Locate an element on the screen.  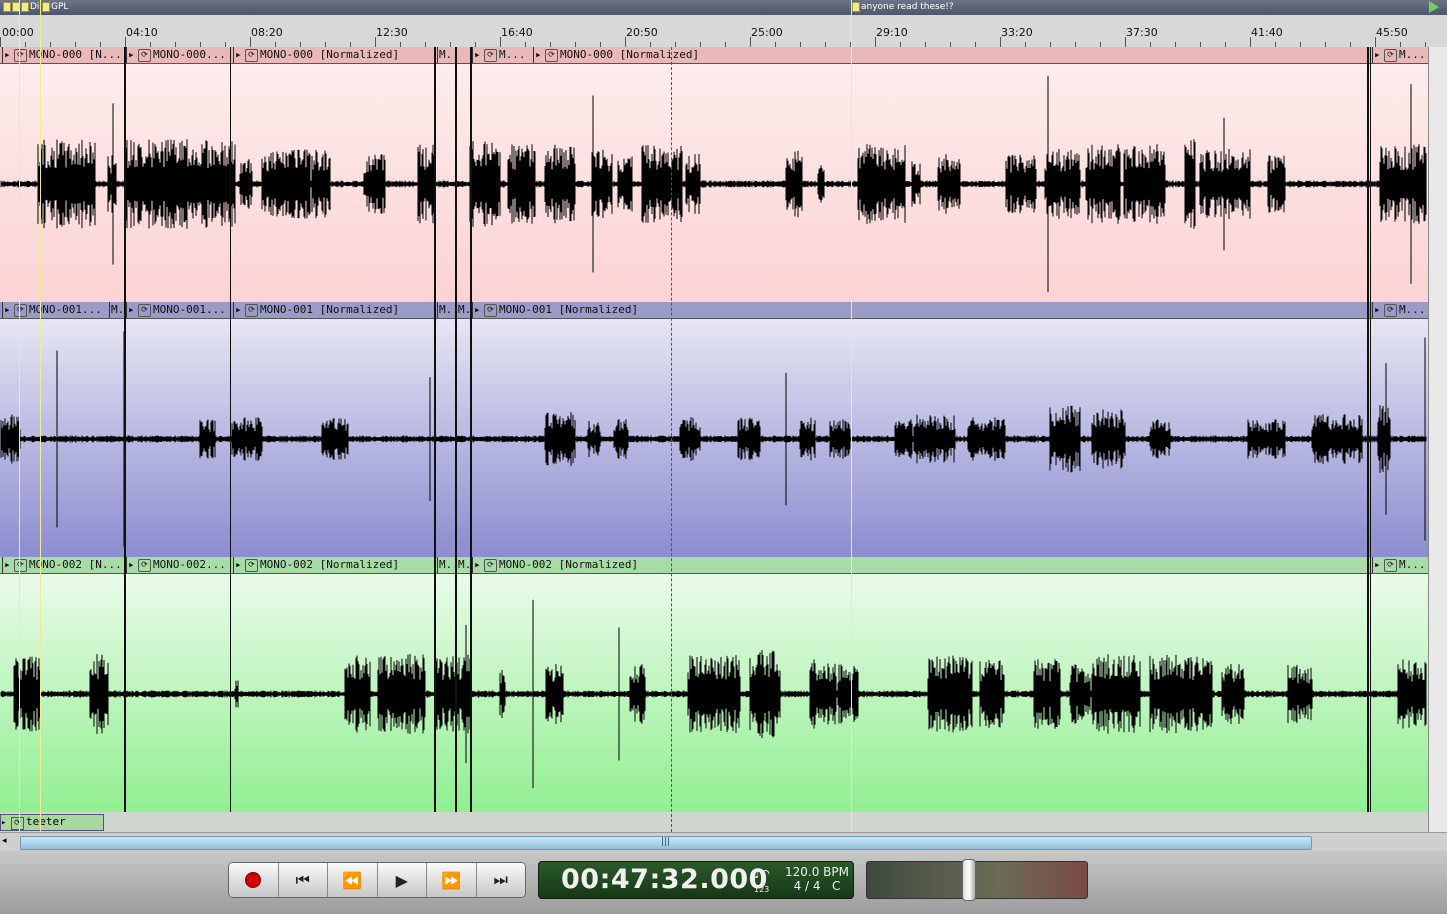
tick-label: 08:20 is located at coordinates (267, 32).